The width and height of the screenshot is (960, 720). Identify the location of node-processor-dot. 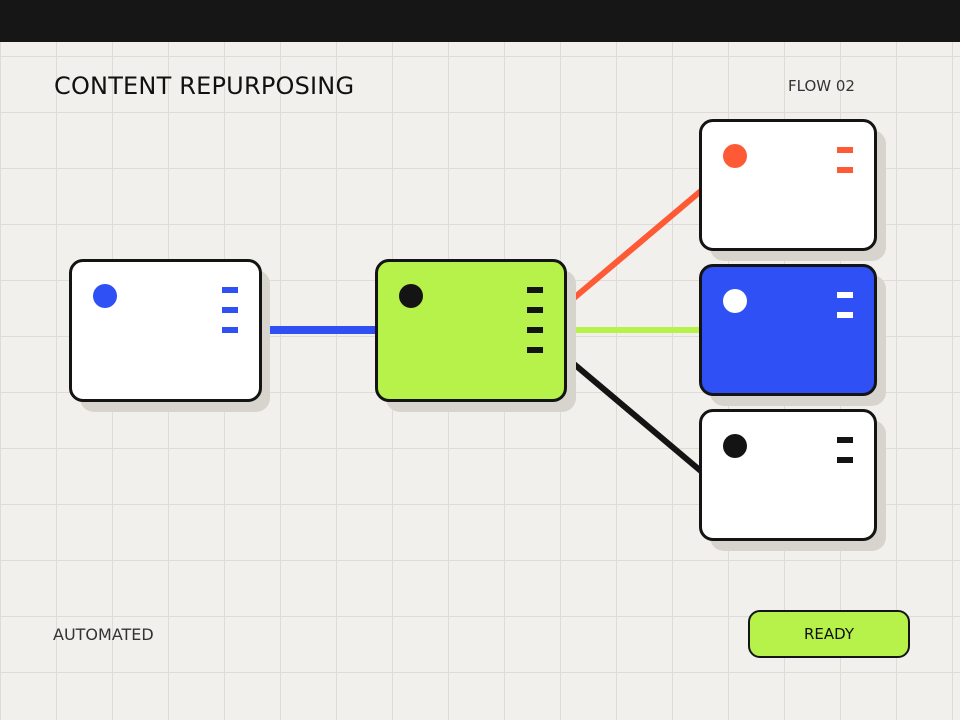
(411, 296).